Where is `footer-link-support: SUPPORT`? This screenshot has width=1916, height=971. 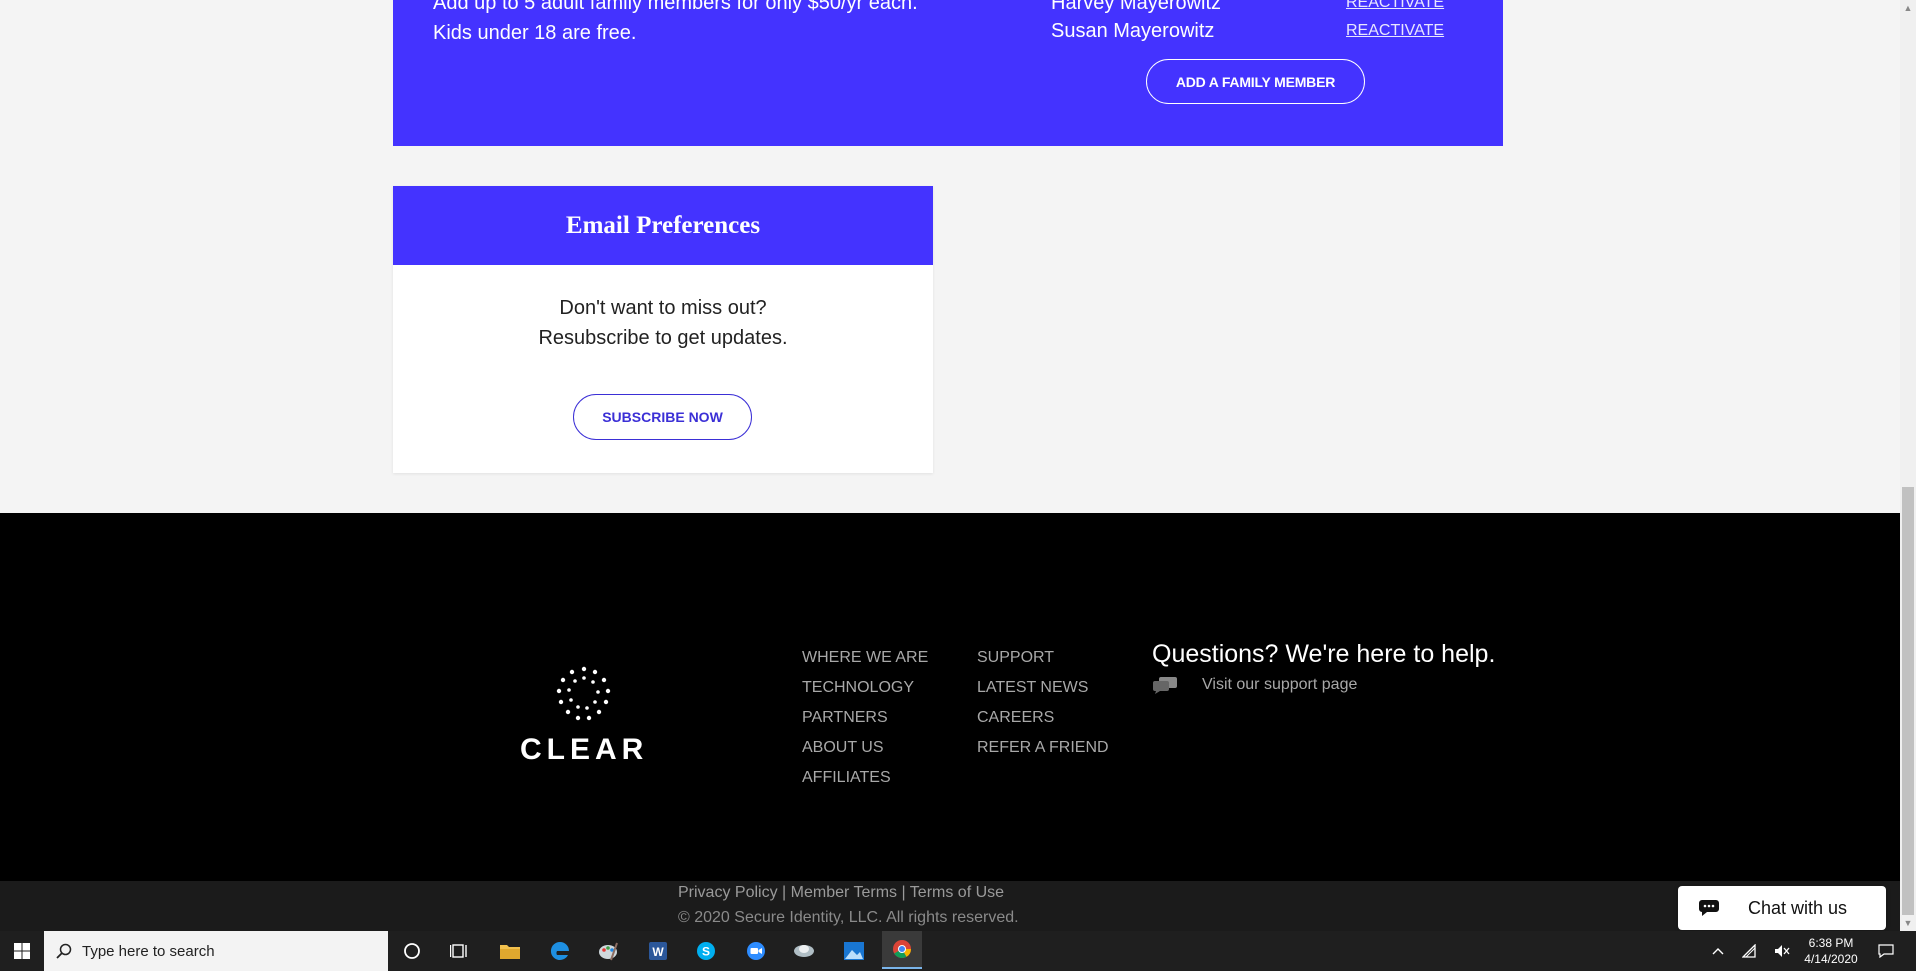
footer-link-support: SUPPORT is located at coordinates (1043, 658).